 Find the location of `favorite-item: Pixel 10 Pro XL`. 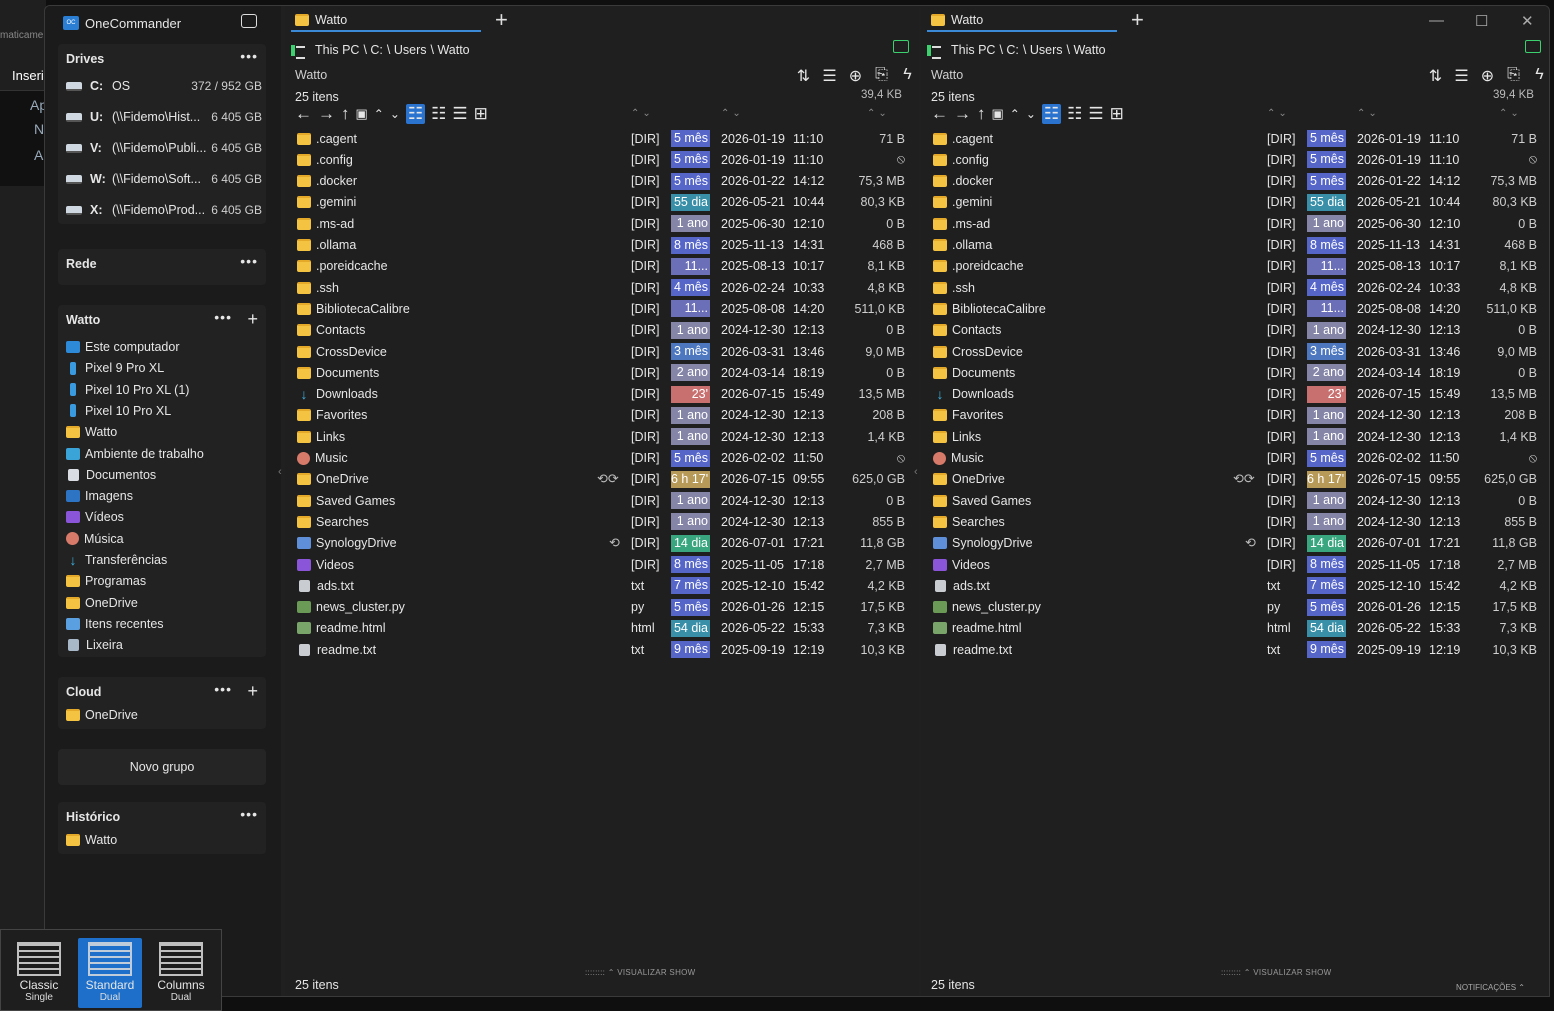

favorite-item: Pixel 10 Pro XL is located at coordinates (118, 411).